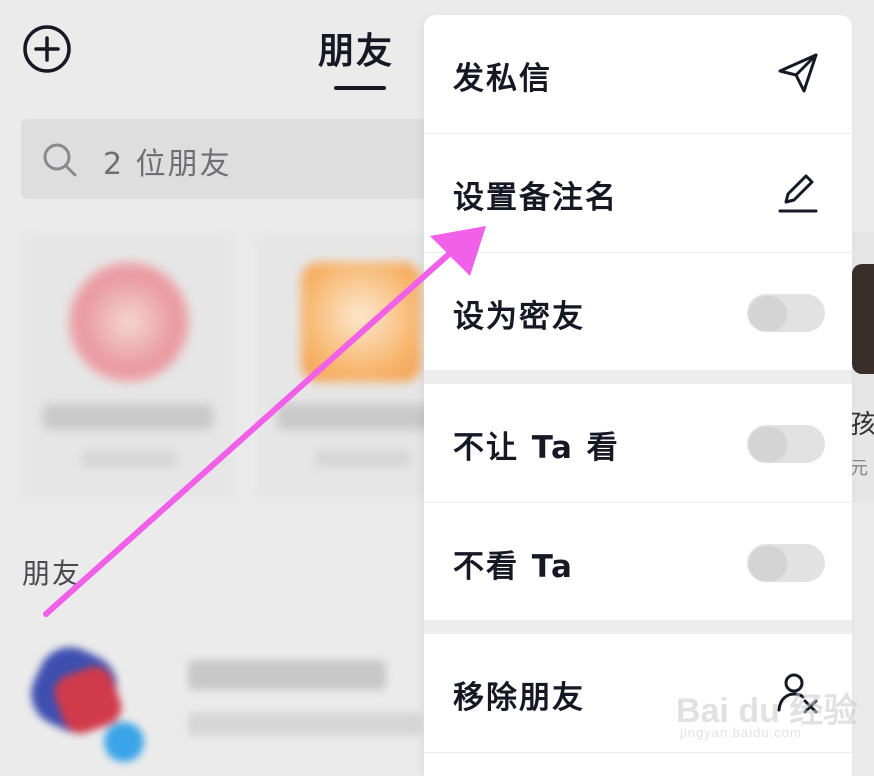 The image size is (874, 776). I want to click on hide-posts-toggle, so click(786, 563).